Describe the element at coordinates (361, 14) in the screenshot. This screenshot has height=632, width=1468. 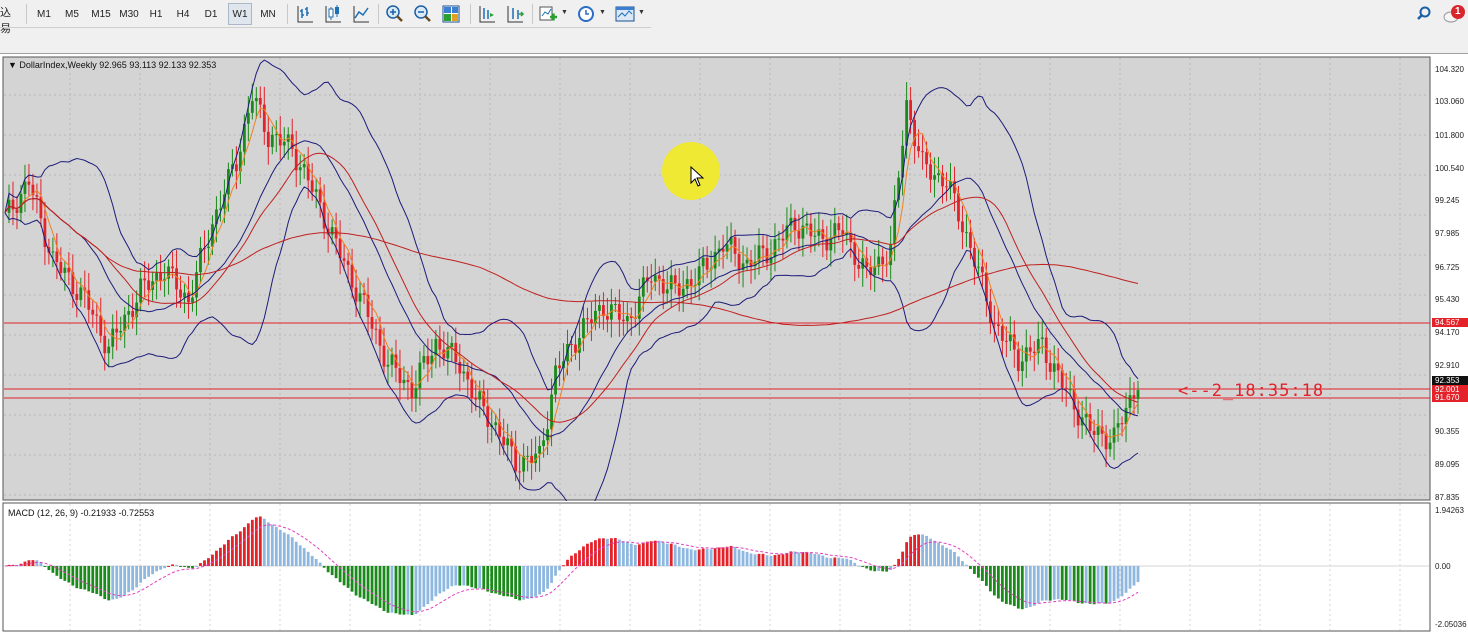
I see `line-chart-icon` at that location.